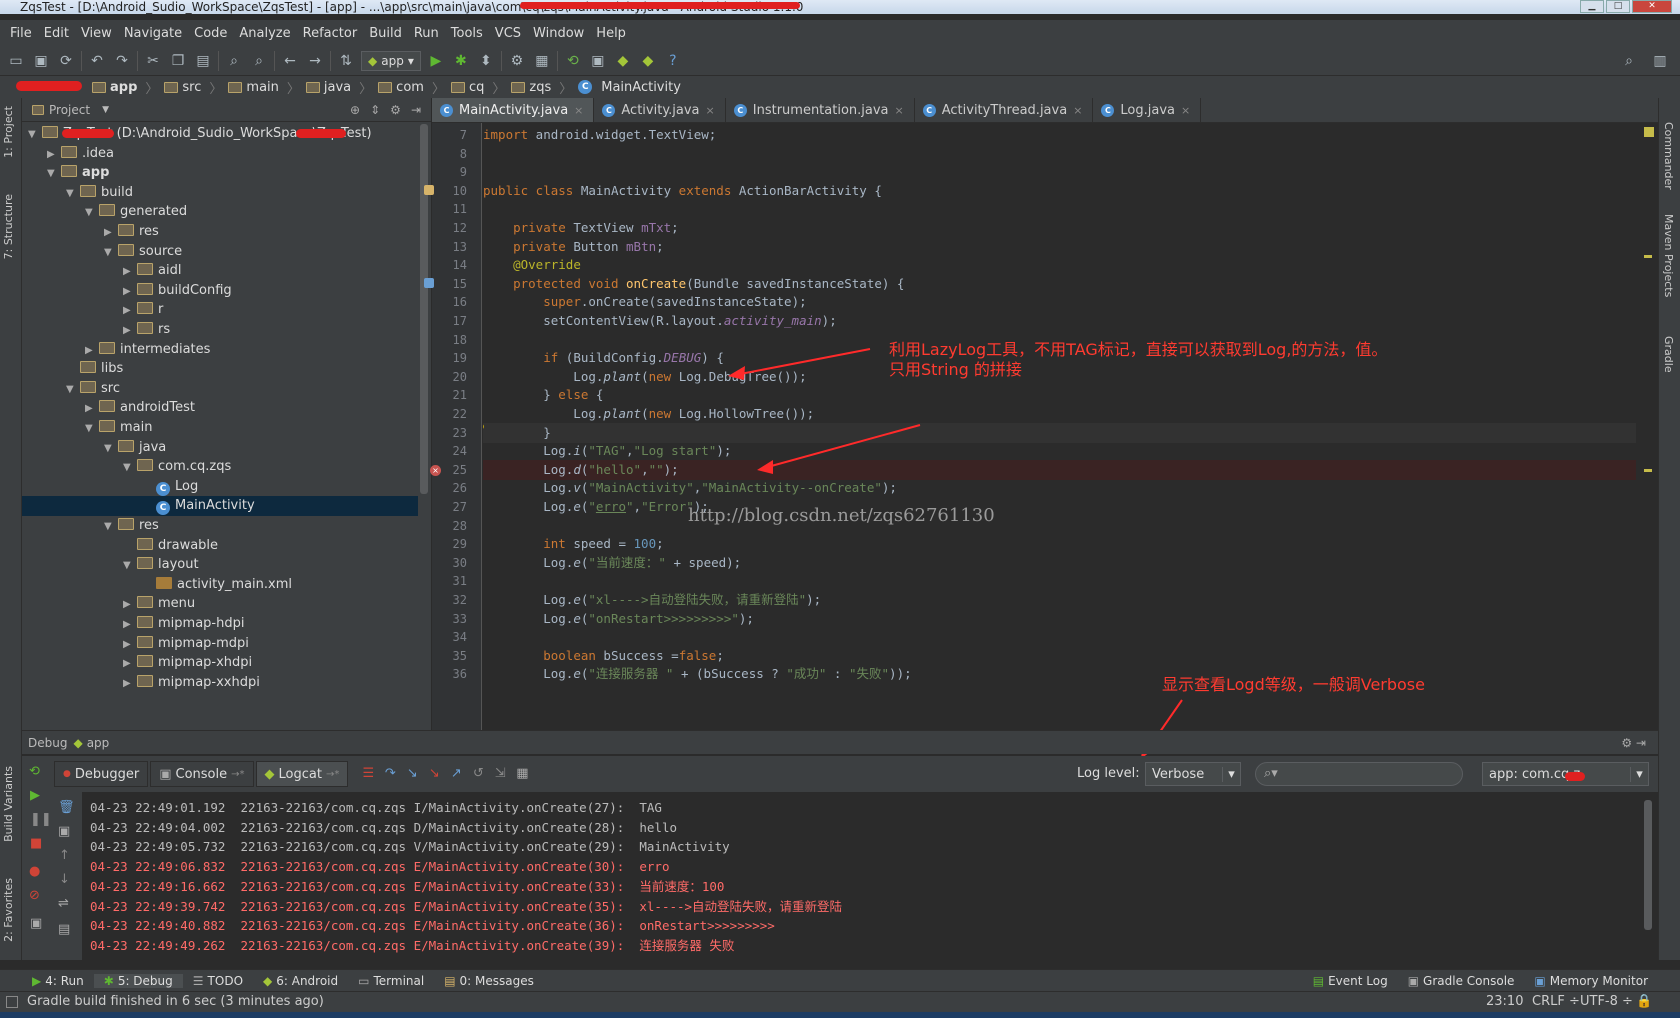 The width and height of the screenshot is (1680, 1018). Describe the element at coordinates (64, 855) in the screenshot. I see `up-icon: ↑` at that location.